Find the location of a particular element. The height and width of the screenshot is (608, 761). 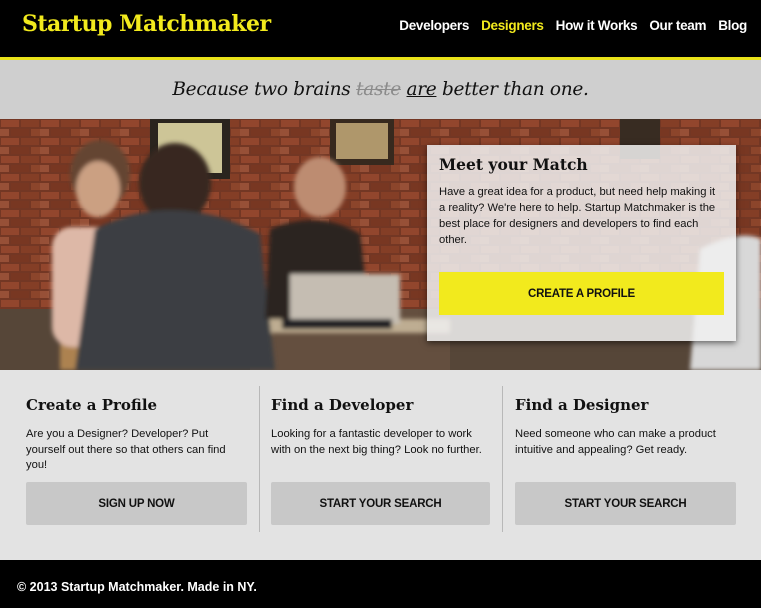

tagline-start: Because two brains is located at coordinates (264, 89).